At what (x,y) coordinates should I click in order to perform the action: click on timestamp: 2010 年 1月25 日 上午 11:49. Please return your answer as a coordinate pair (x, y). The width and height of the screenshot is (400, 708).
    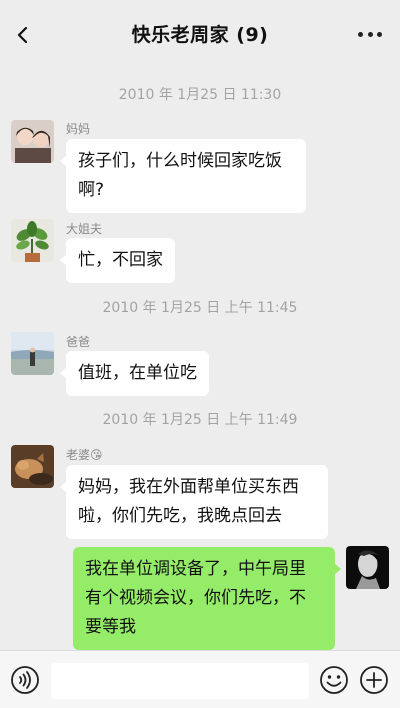
    Looking at the image, I should click on (200, 420).